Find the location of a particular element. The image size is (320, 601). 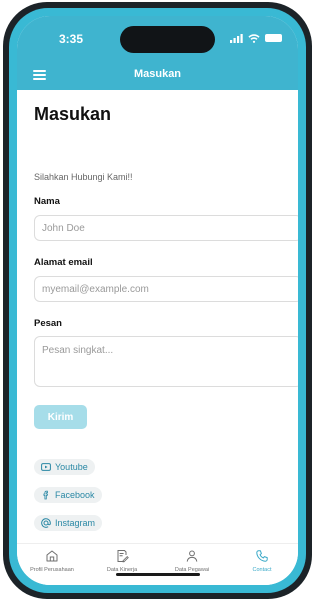

message-textarea is located at coordinates (166, 361).